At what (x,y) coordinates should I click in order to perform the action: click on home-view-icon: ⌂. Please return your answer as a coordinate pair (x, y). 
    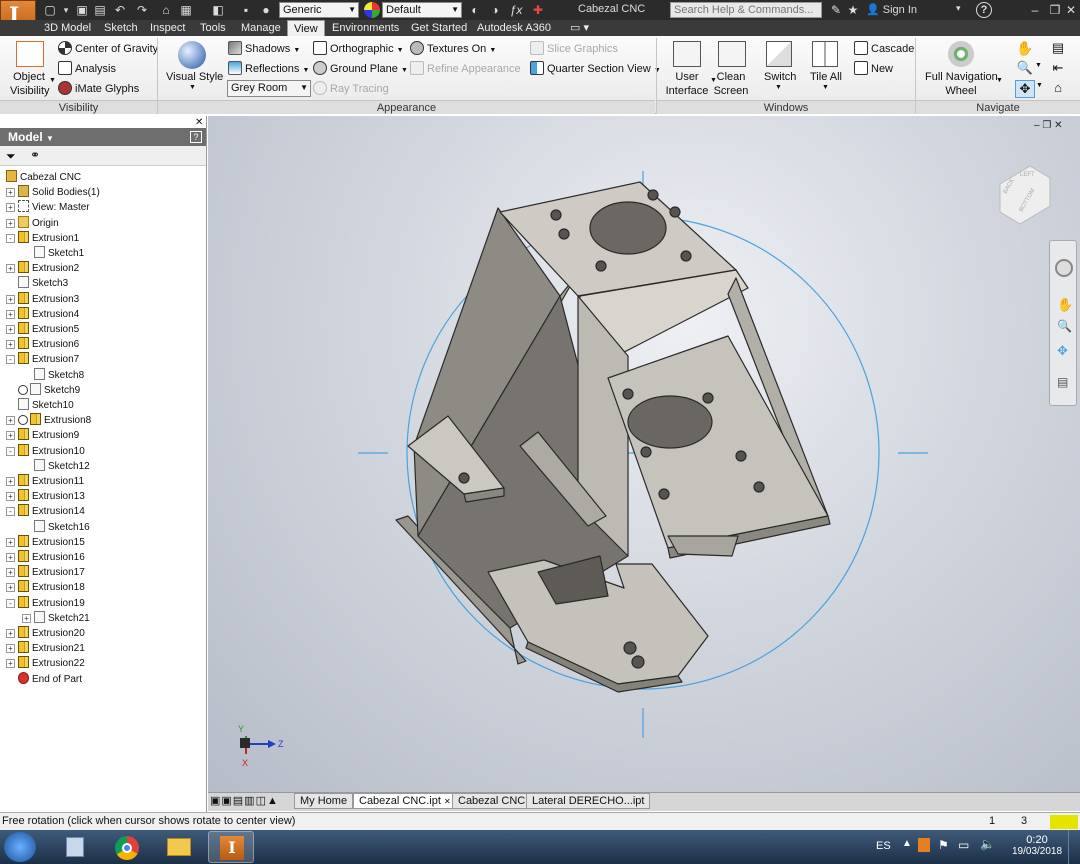
    Looking at the image, I should click on (1058, 89).